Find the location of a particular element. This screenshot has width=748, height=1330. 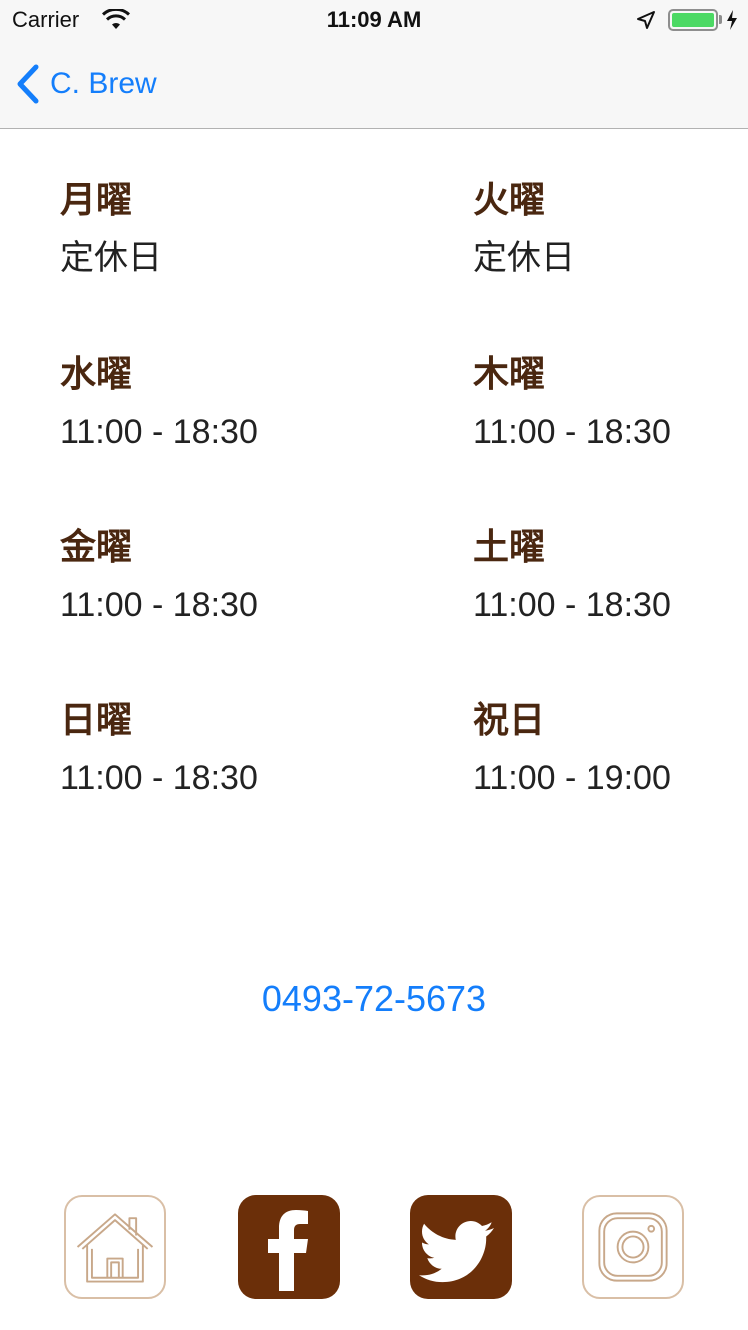

home-button is located at coordinates (115, 1247).